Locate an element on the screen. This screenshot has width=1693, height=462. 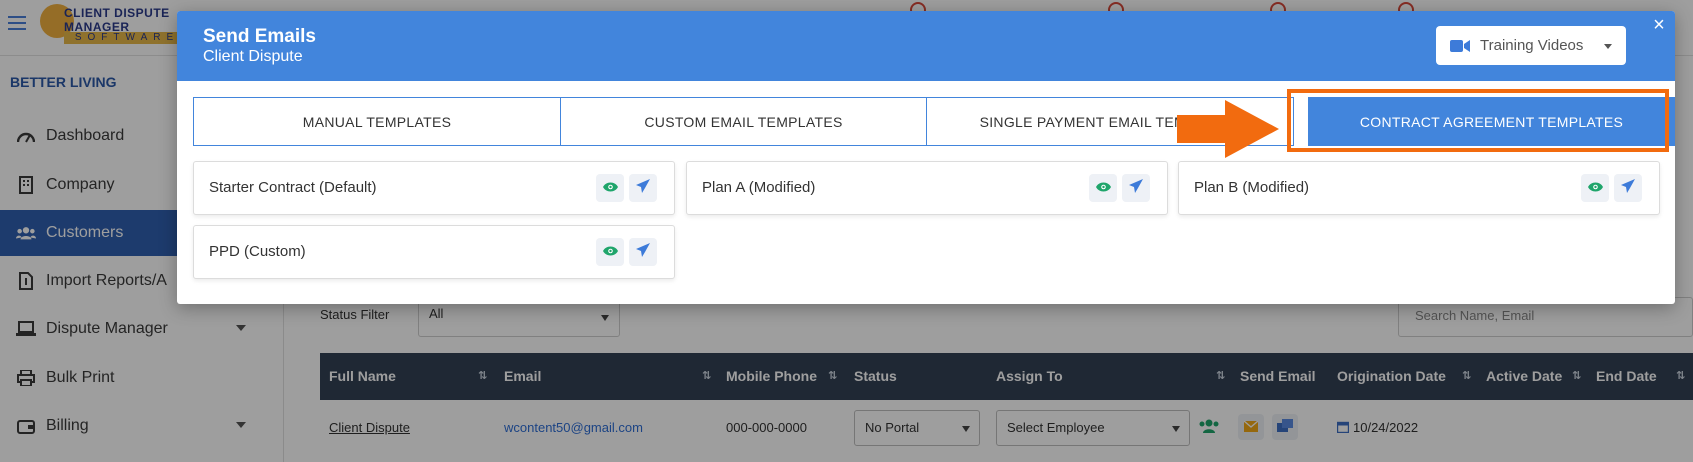
template-card: Plan A (Modified) is located at coordinates (927, 188).